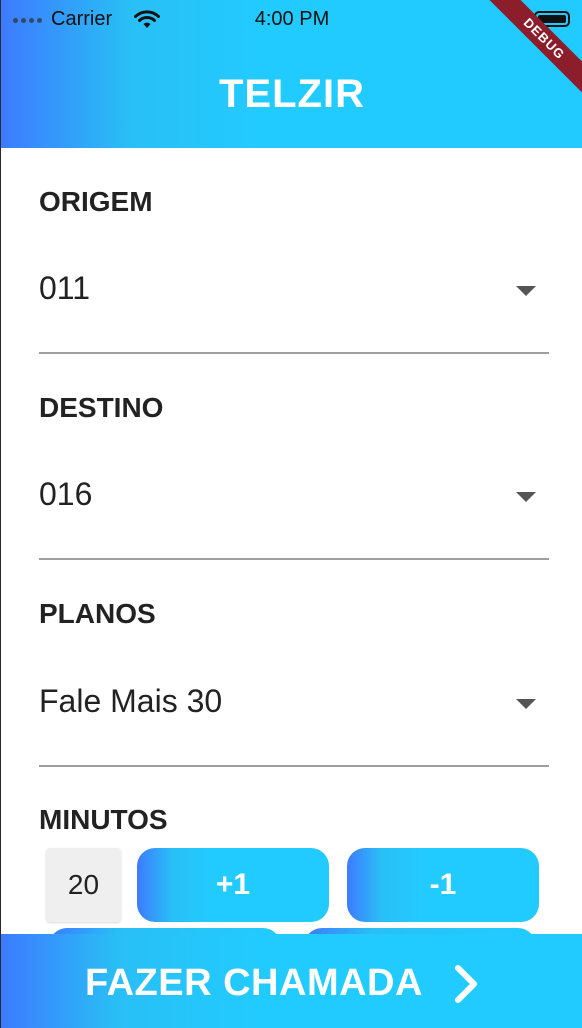 The image size is (582, 1028). I want to click on make-call-label: FAZER CHAMADA, so click(254, 983).